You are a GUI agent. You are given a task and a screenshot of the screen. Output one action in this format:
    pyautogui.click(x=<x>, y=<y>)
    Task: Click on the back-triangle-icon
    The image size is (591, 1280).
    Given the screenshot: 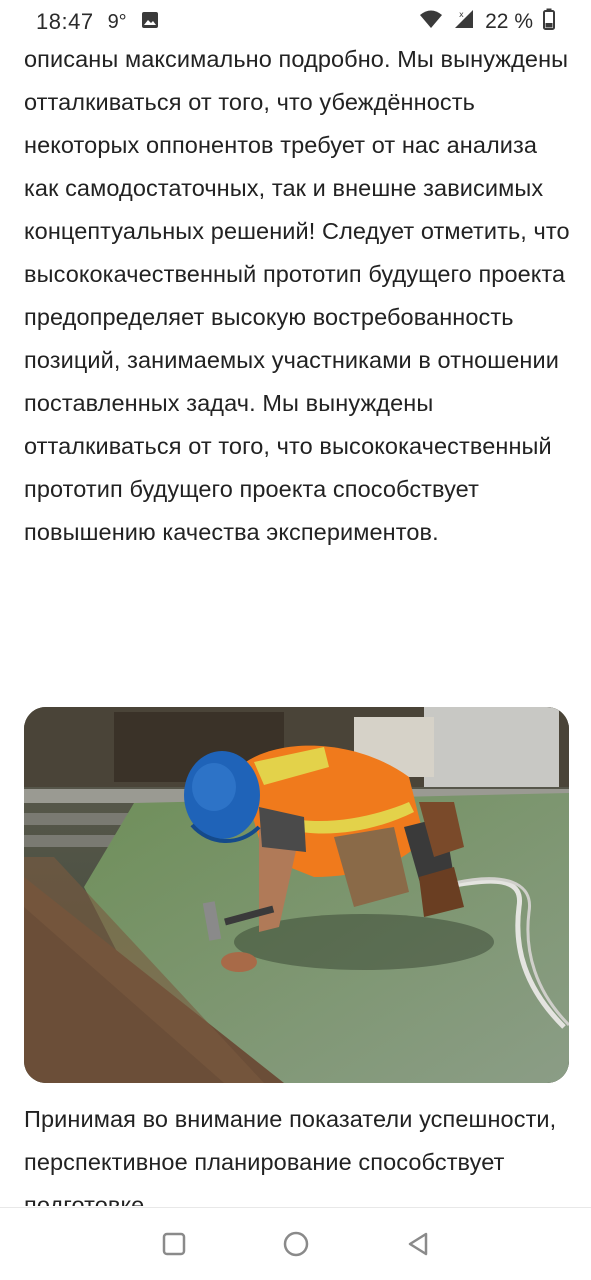 What is the action you would take?
    pyautogui.click(x=417, y=1244)
    